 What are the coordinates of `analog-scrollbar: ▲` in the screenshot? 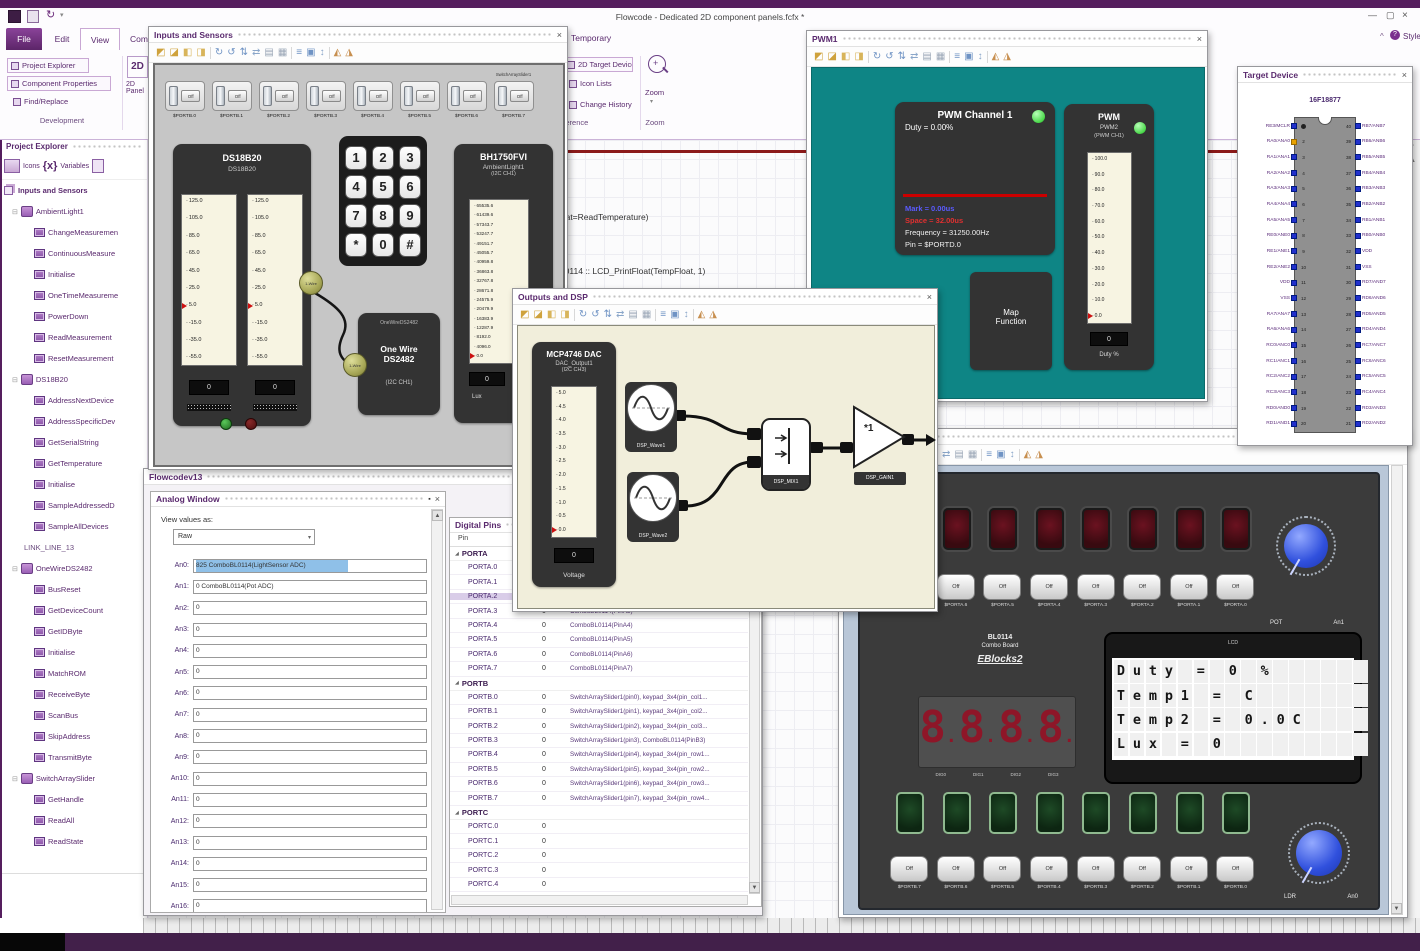 It's located at (437, 709).